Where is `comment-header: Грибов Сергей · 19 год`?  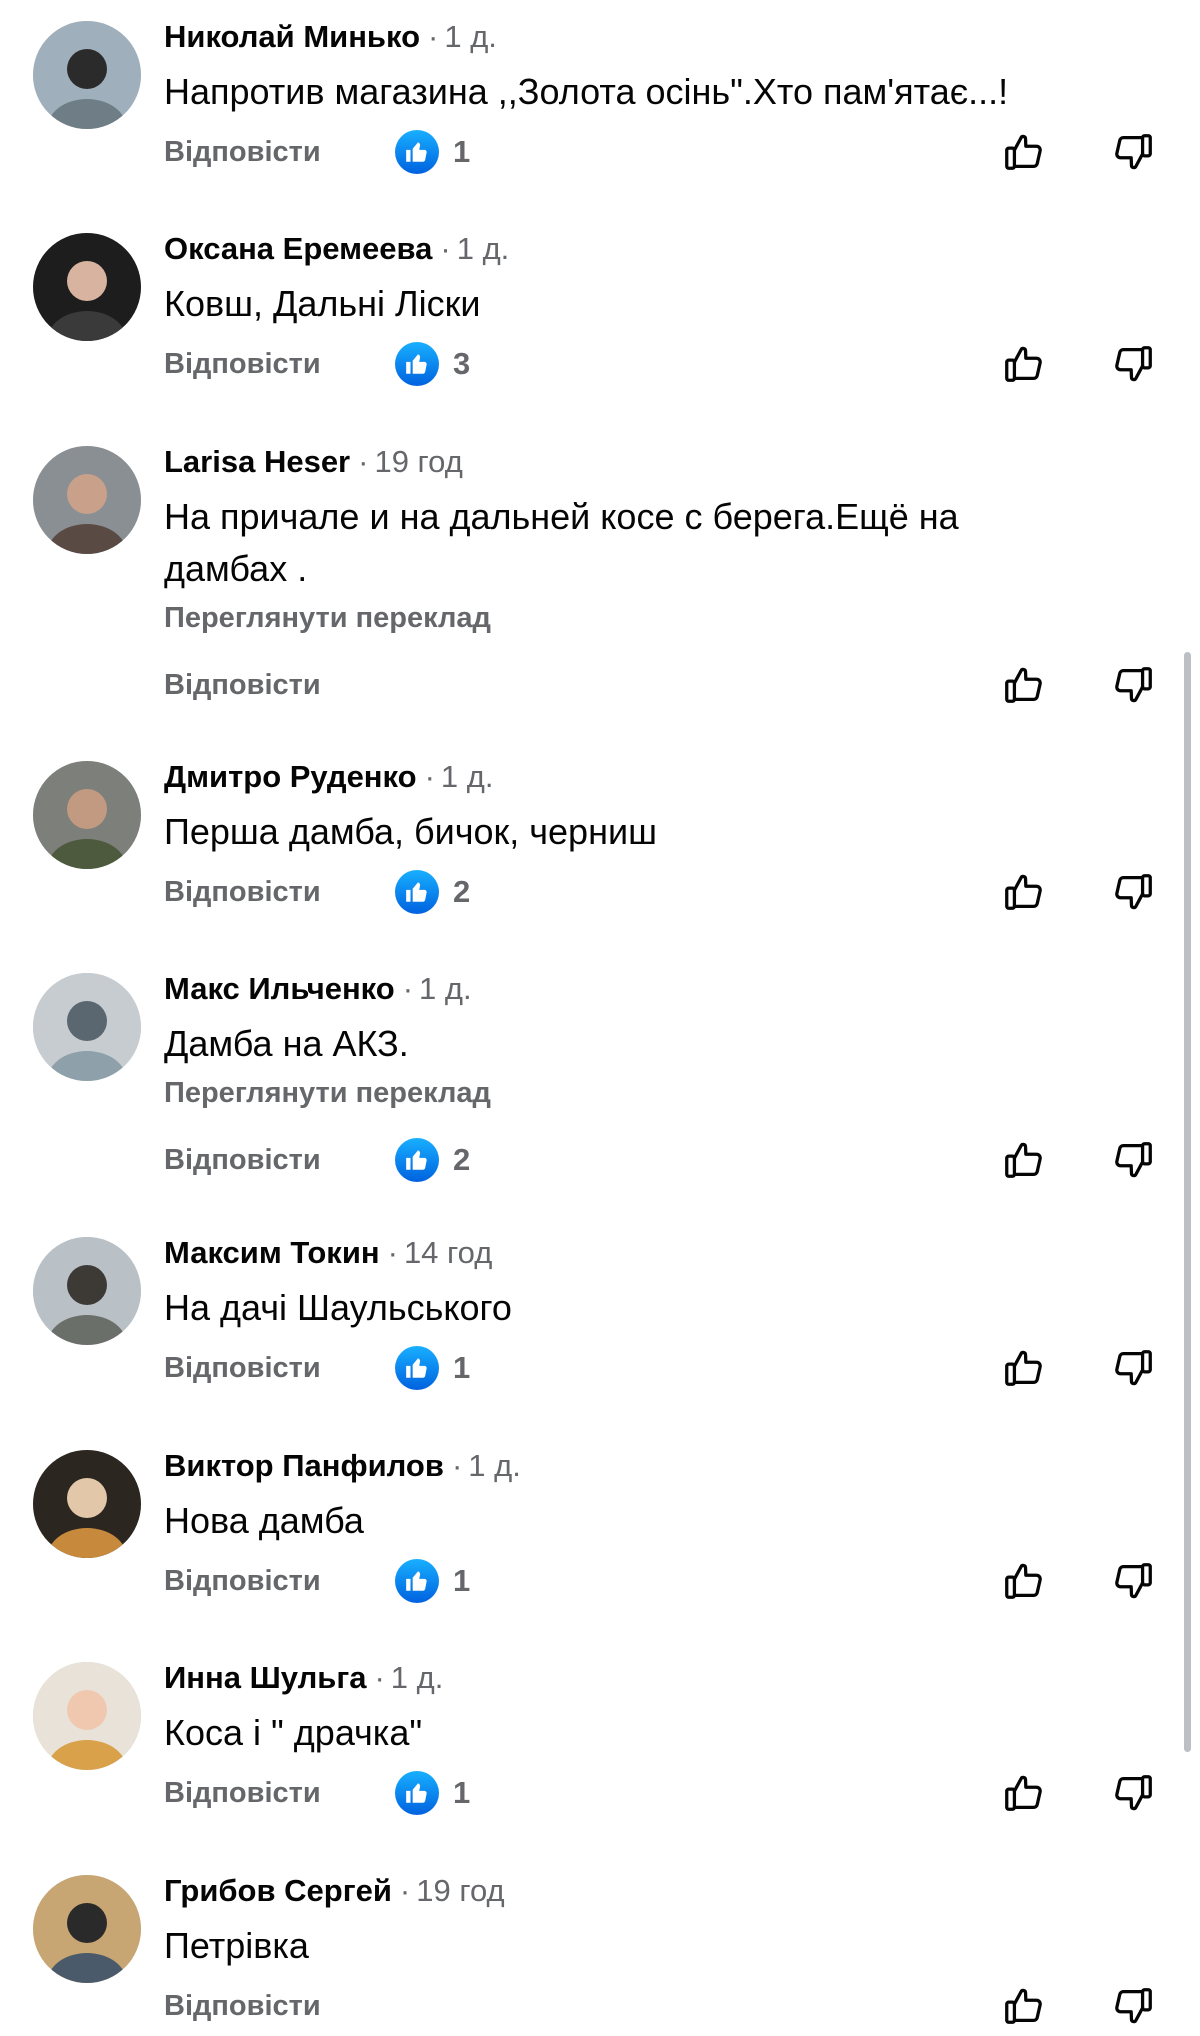 comment-header: Грибов Сергей · 19 год is located at coordinates (334, 1891).